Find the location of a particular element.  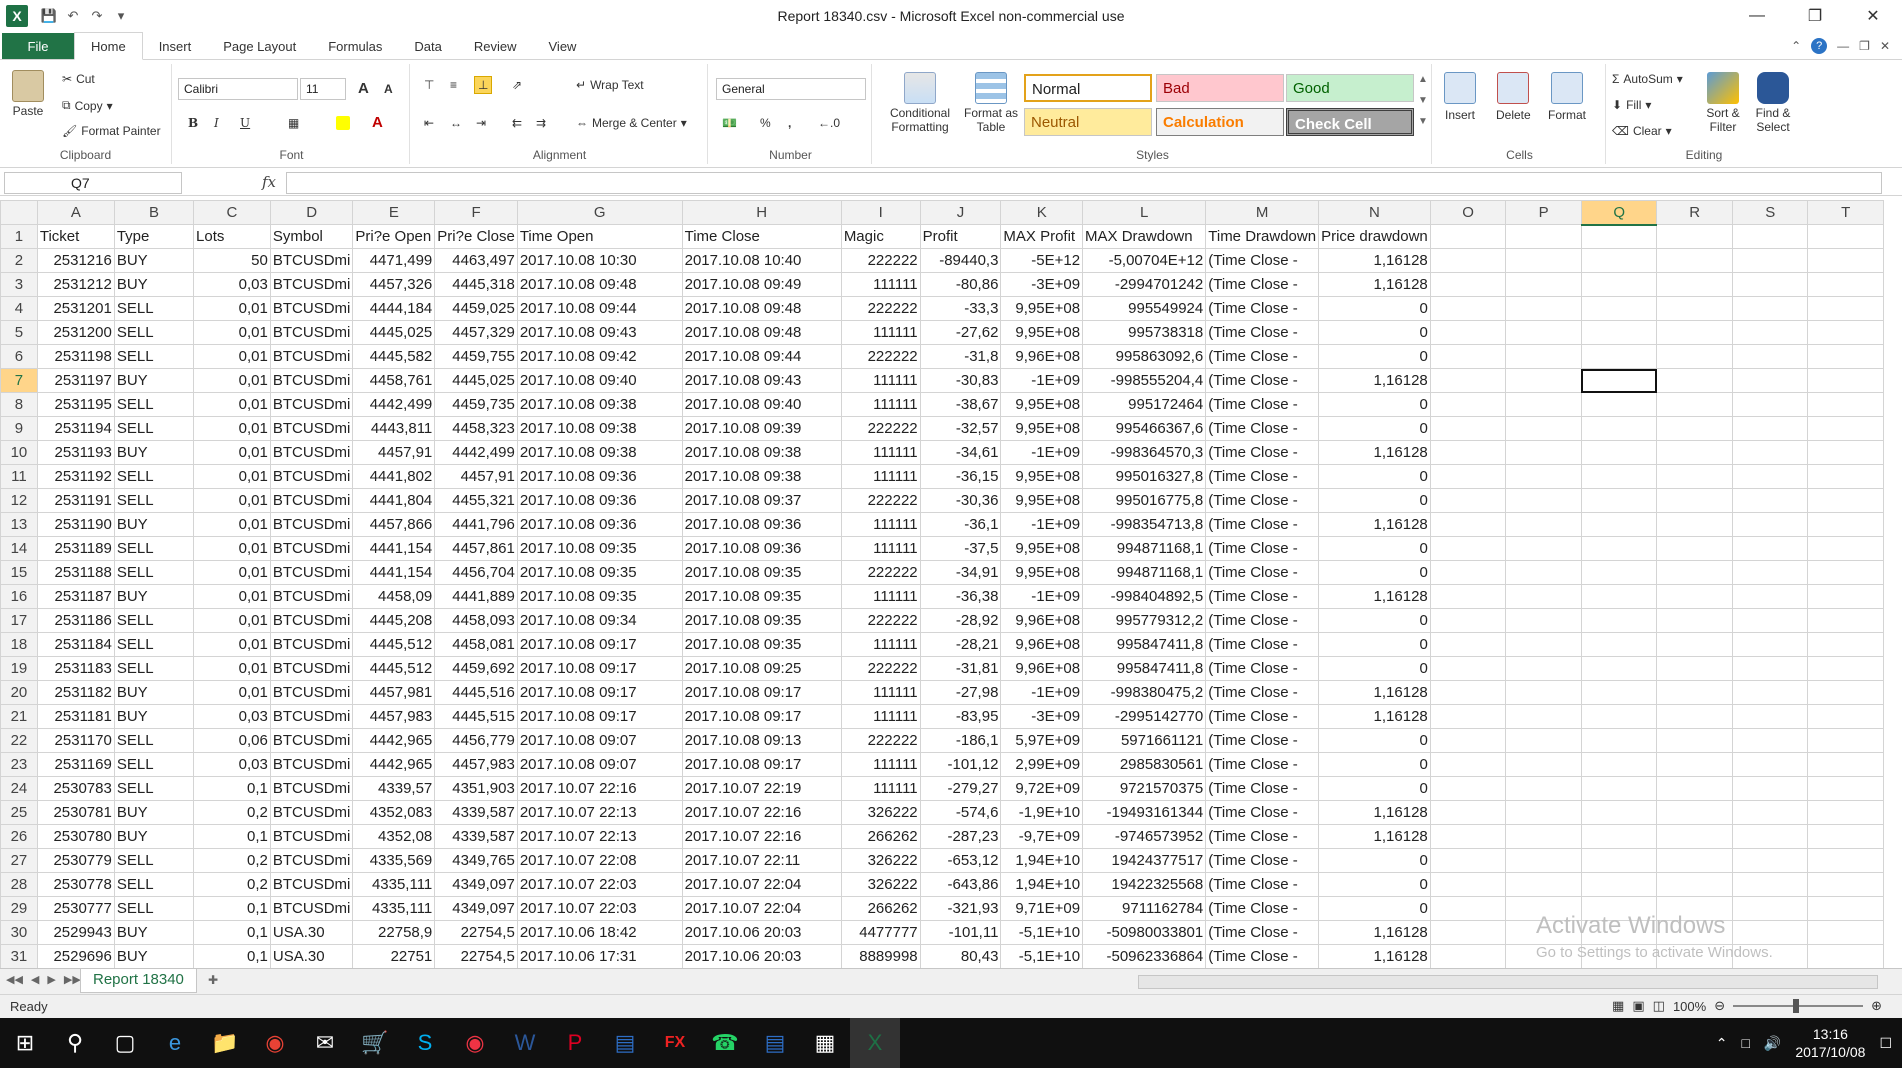

cell-o12 is located at coordinates (1468, 500).